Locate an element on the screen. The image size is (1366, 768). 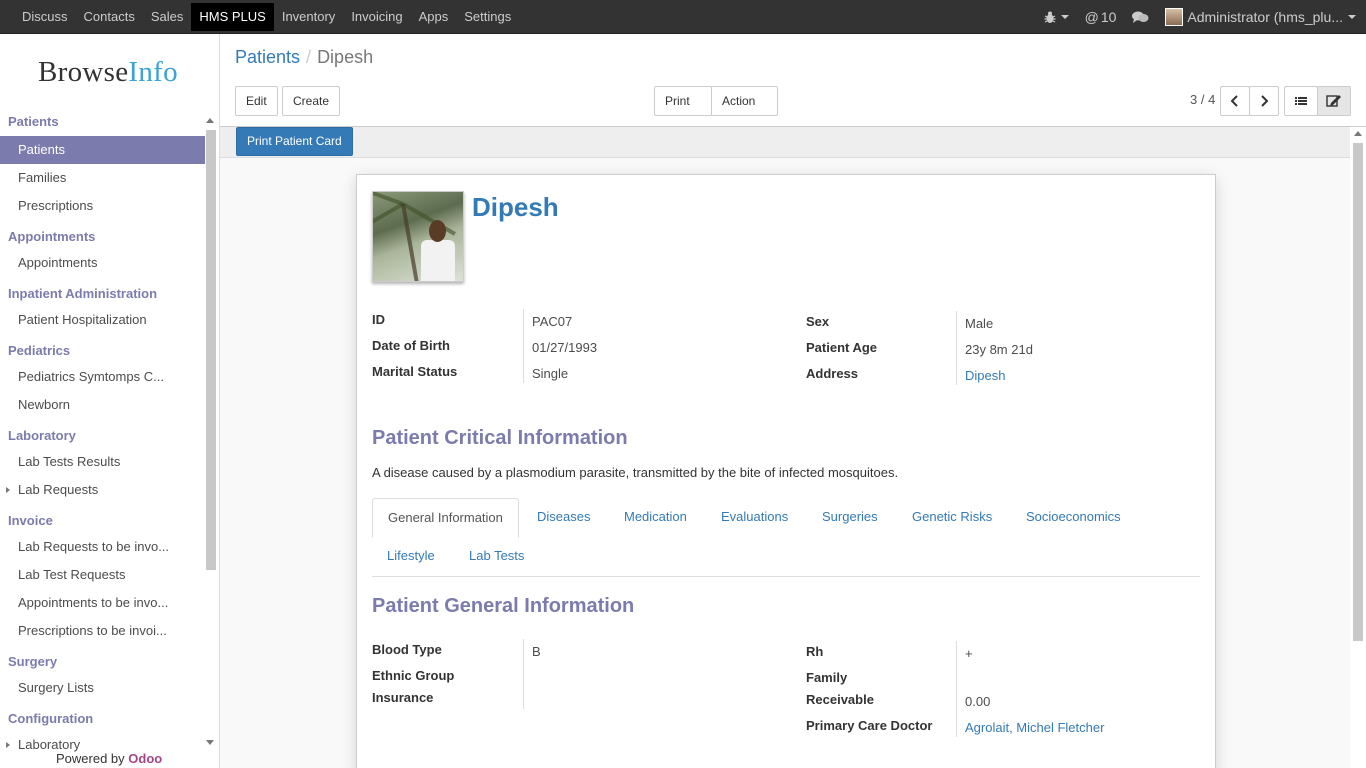
logo-text-browse: Browse is located at coordinates (83, 72).